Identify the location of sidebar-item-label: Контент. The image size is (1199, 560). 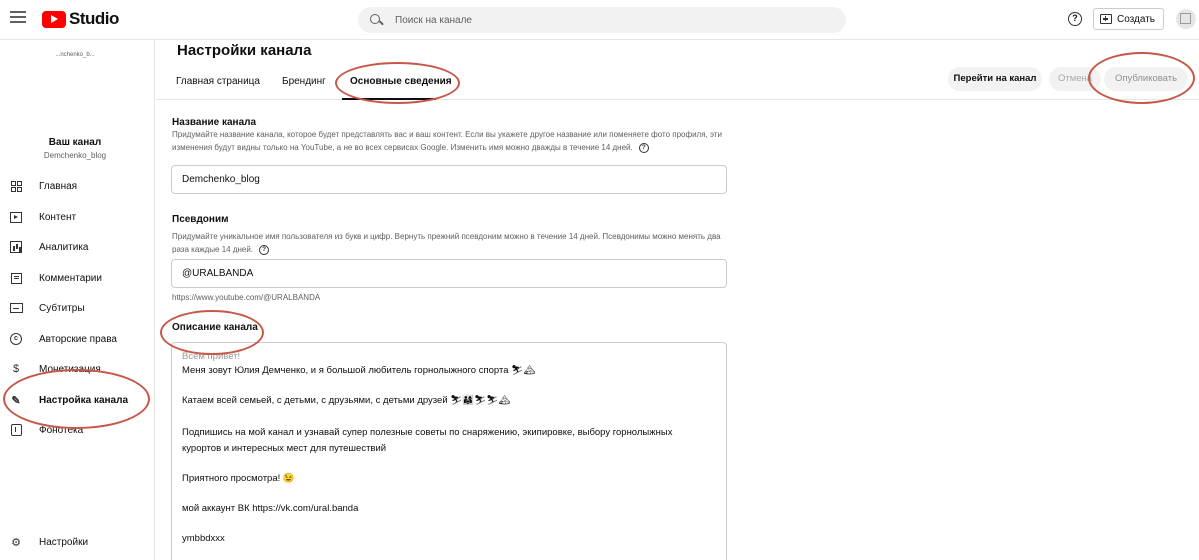
(58, 217).